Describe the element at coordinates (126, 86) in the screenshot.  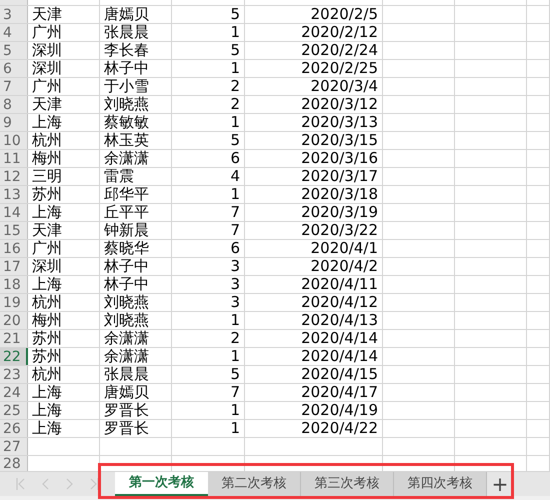
I see `table-cell-text: 于小雪` at that location.